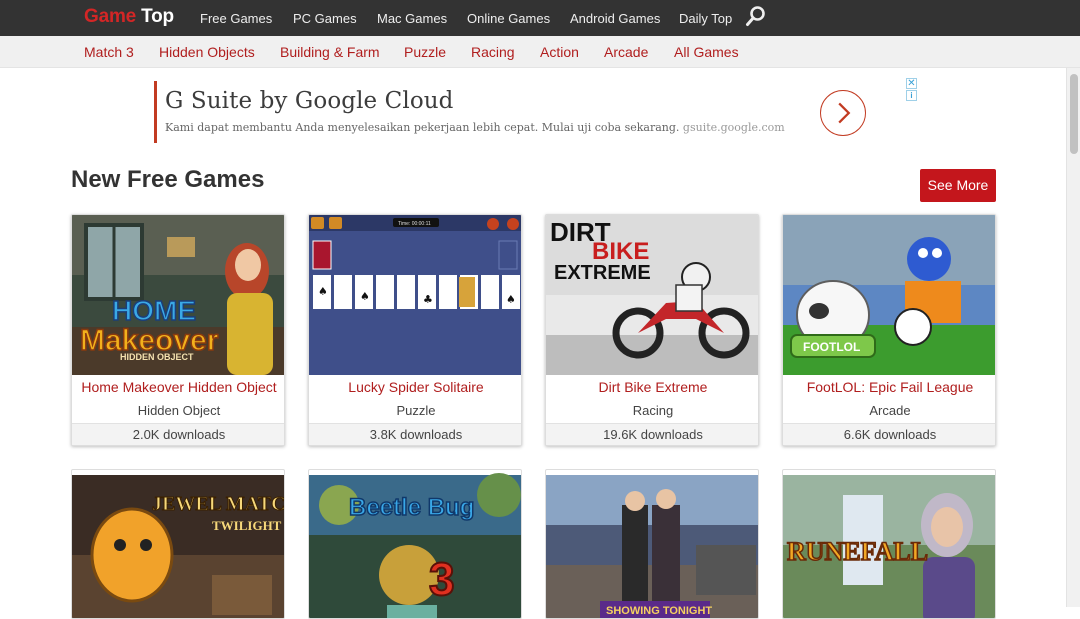  I want to click on thumbnail-text: Beetle Bug, so click(411, 507).